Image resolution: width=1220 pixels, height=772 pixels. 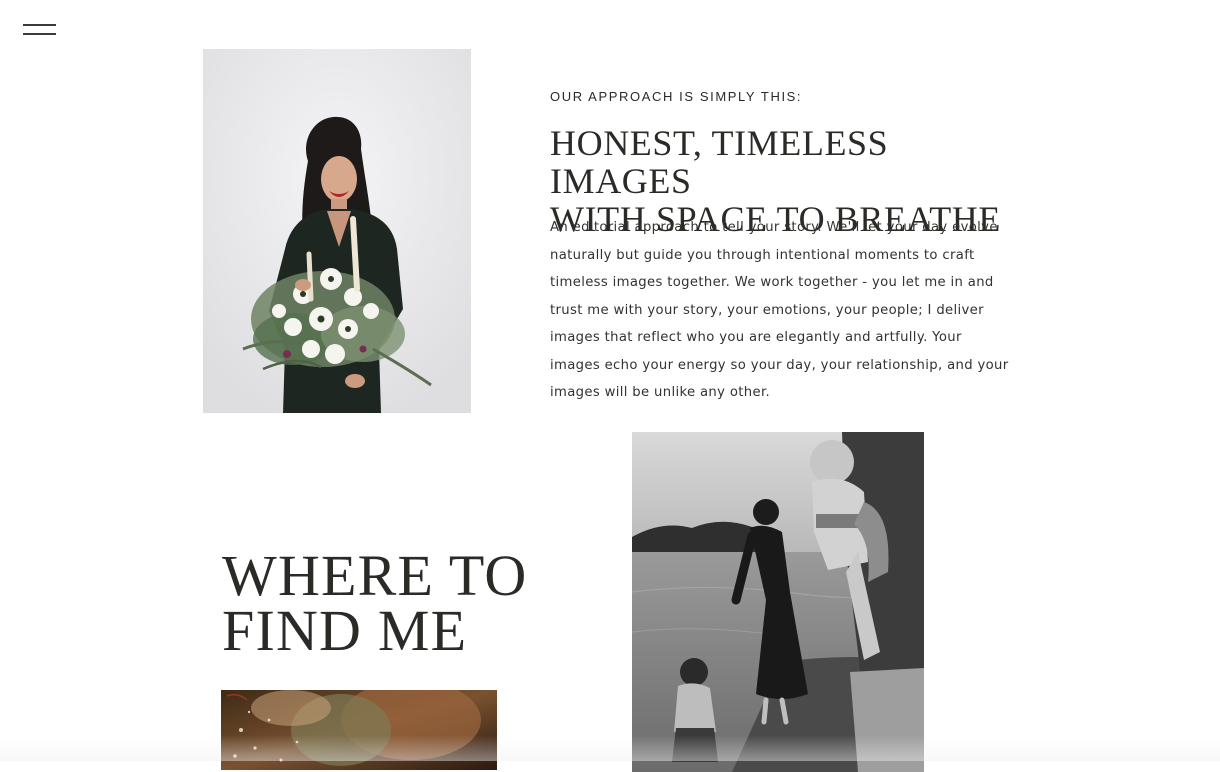 What do you see at coordinates (778, 602) in the screenshot?
I see `family-beach-photo` at bounding box center [778, 602].